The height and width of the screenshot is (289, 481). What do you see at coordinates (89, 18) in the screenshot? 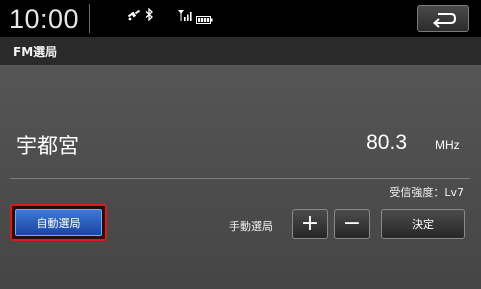
I see `status-divider` at bounding box center [89, 18].